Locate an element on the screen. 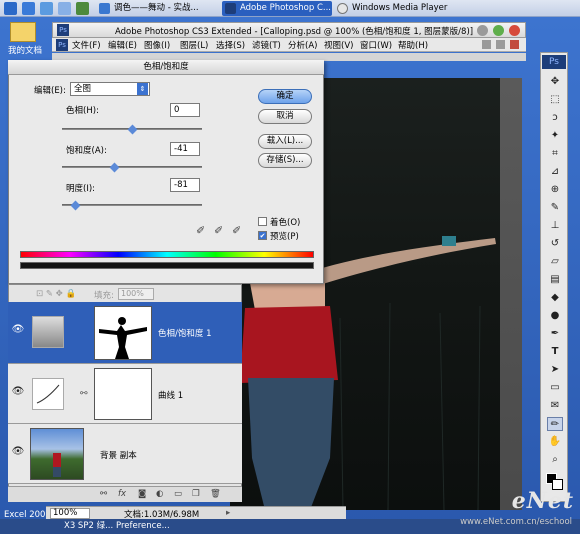 Image resolution: width=580 pixels, height=534 pixels. dialog-title: 色相/饱和度 is located at coordinates (166, 67).